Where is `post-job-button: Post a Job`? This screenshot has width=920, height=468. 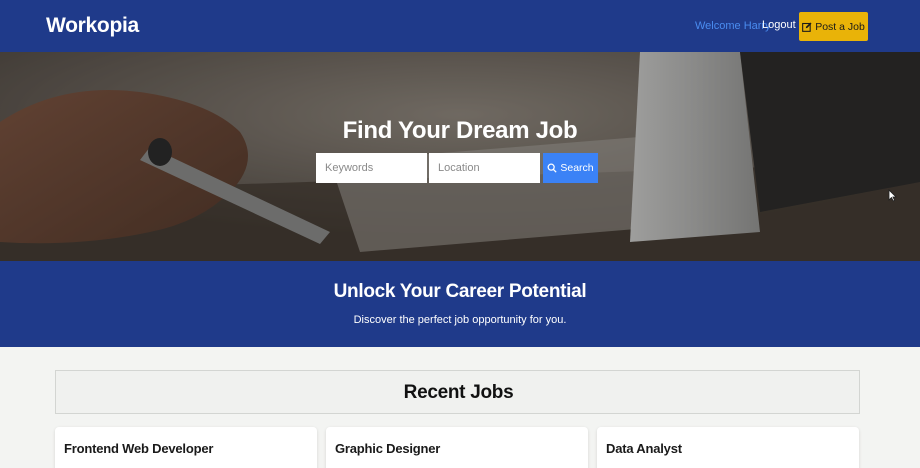
post-job-button: Post a Job is located at coordinates (833, 26).